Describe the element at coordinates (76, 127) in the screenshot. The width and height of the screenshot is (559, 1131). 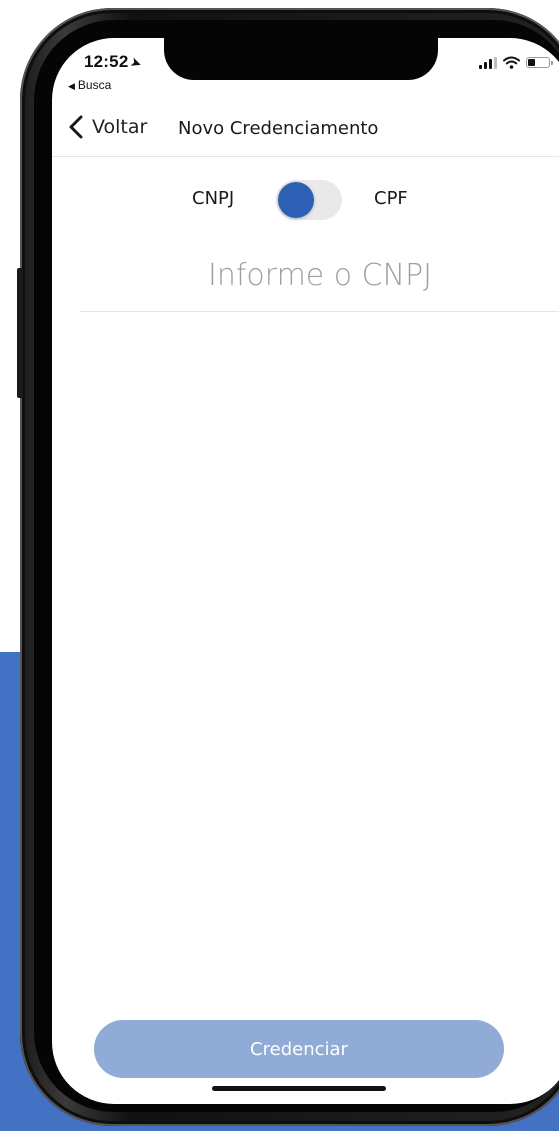
I see `chevron-left-icon` at that location.